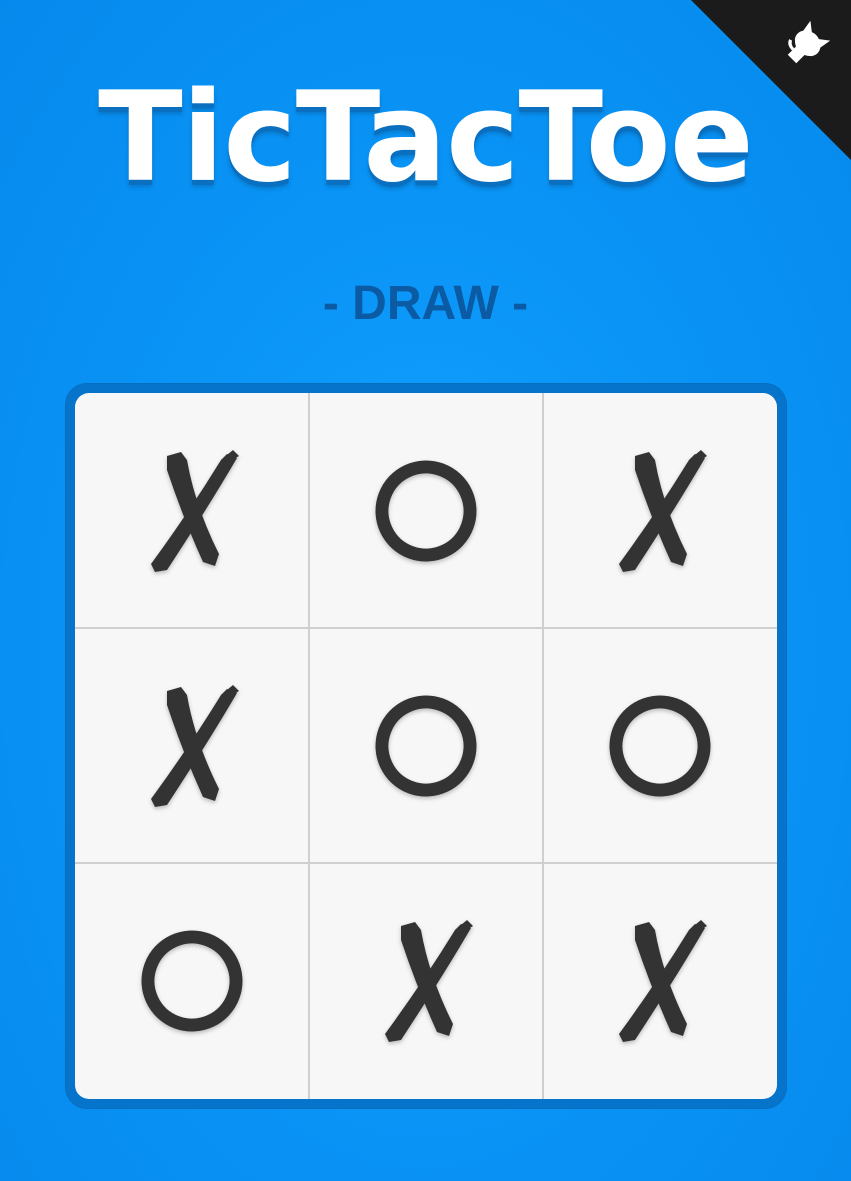  What do you see at coordinates (426, 138) in the screenshot?
I see `page-title: TicTacToe` at bounding box center [426, 138].